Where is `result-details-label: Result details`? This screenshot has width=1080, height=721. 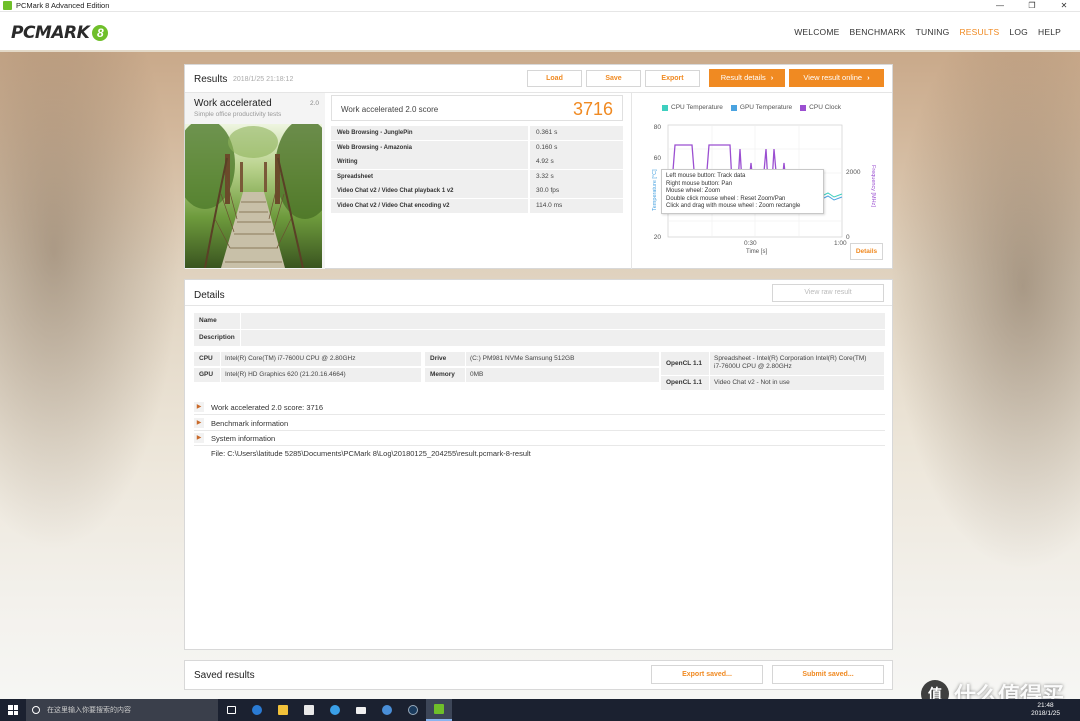 result-details-label: Result details is located at coordinates (743, 77).